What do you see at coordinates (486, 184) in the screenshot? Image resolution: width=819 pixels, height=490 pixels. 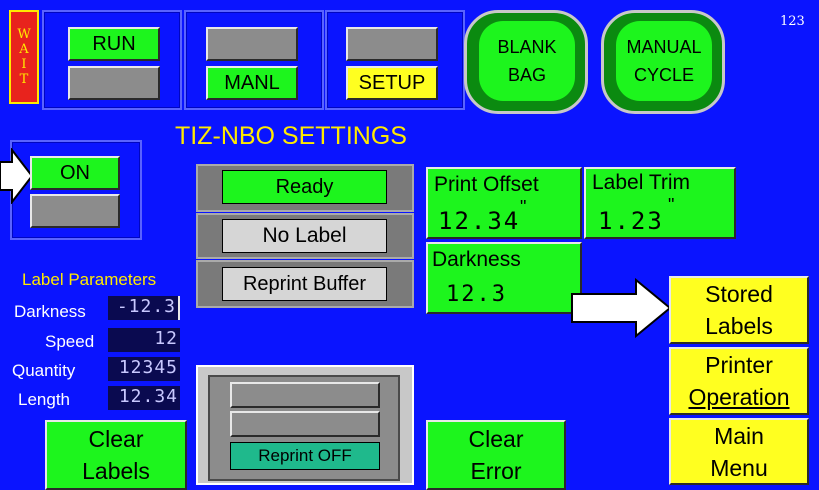 I see `print-offset-label: Print Offset` at bounding box center [486, 184].